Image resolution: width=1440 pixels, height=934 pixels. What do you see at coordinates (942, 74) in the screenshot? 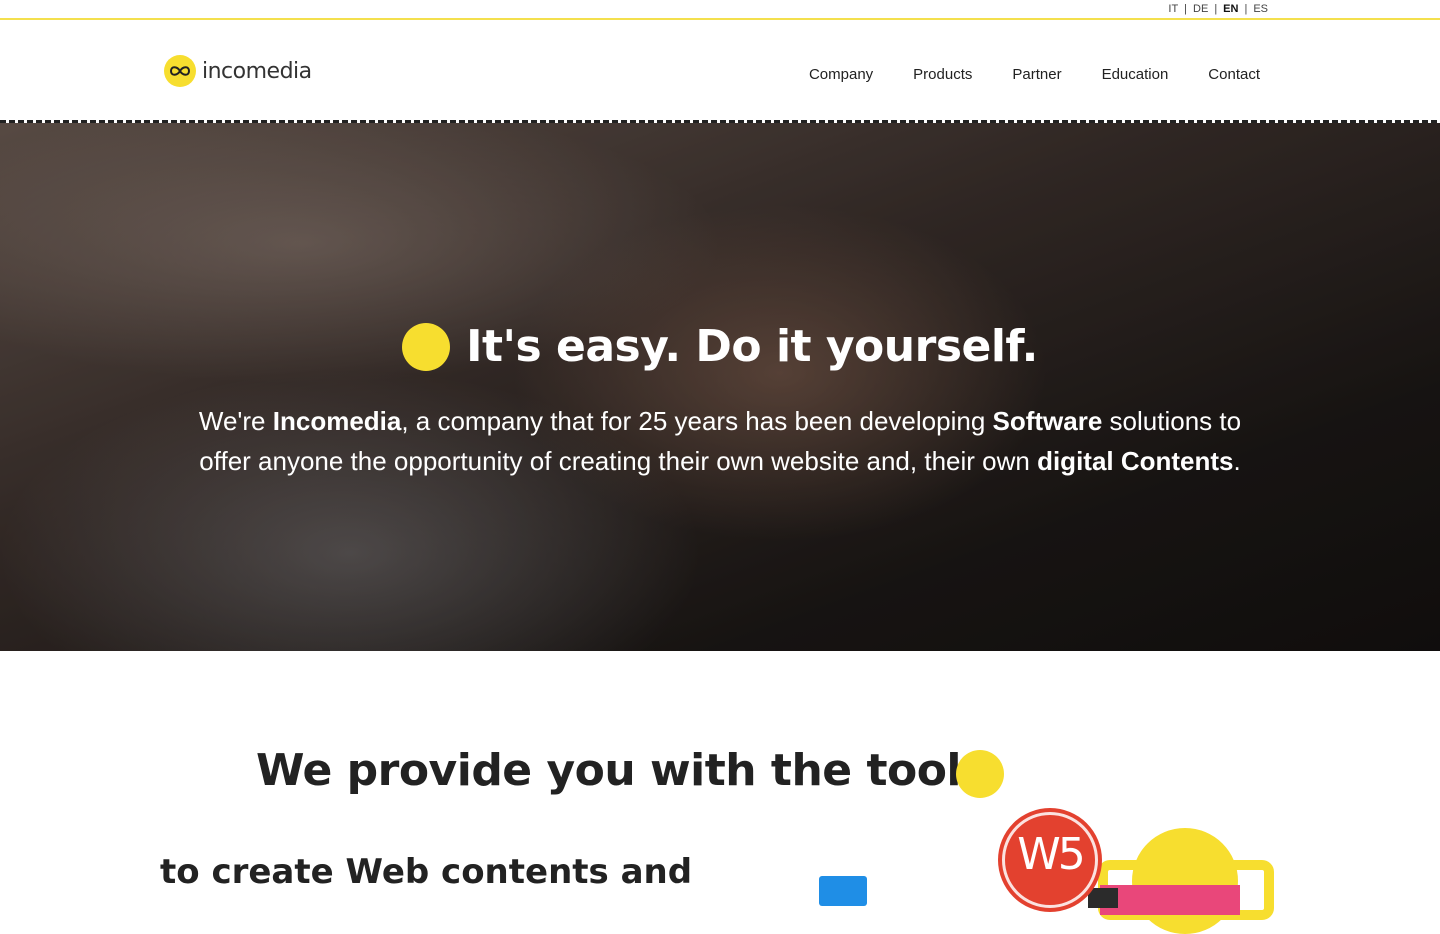
I see `nav-products: Products` at bounding box center [942, 74].